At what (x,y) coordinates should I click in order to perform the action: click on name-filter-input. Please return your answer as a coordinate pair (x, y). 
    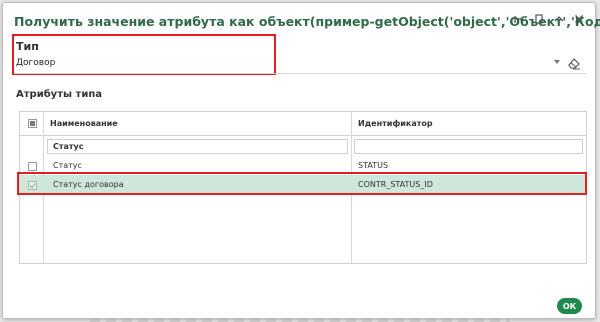
    Looking at the image, I should click on (197, 146).